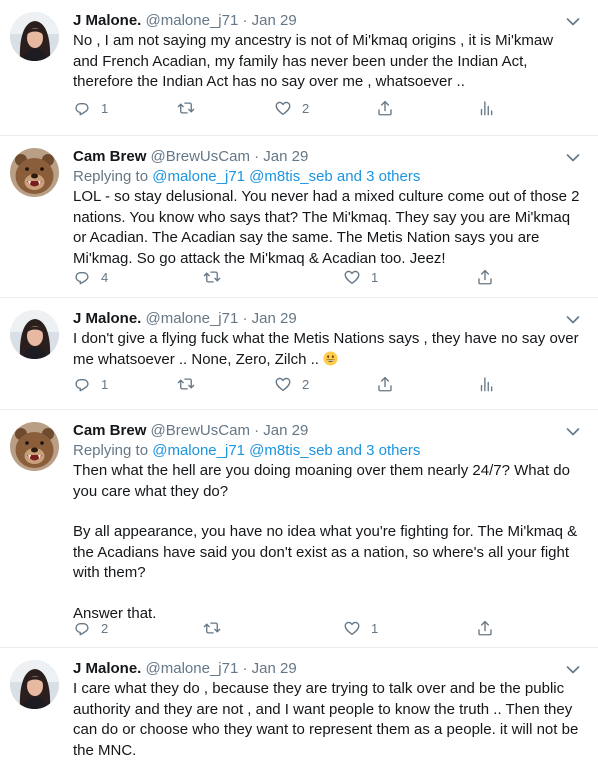 This screenshot has width=598, height=762. What do you see at coordinates (330, 358) in the screenshot?
I see `grinning-face-emoji-icon` at bounding box center [330, 358].